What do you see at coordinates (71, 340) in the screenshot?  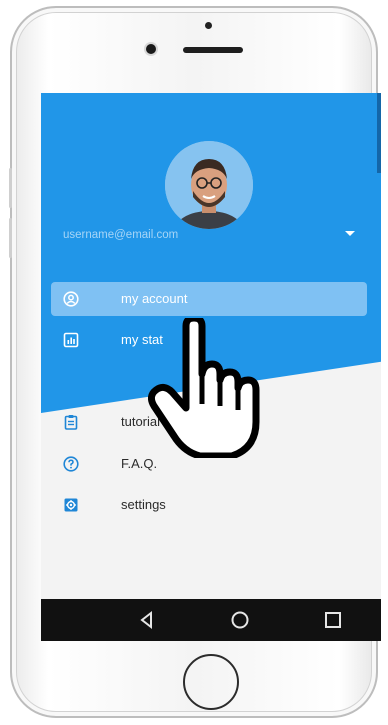 I see `bar-chart-icon` at bounding box center [71, 340].